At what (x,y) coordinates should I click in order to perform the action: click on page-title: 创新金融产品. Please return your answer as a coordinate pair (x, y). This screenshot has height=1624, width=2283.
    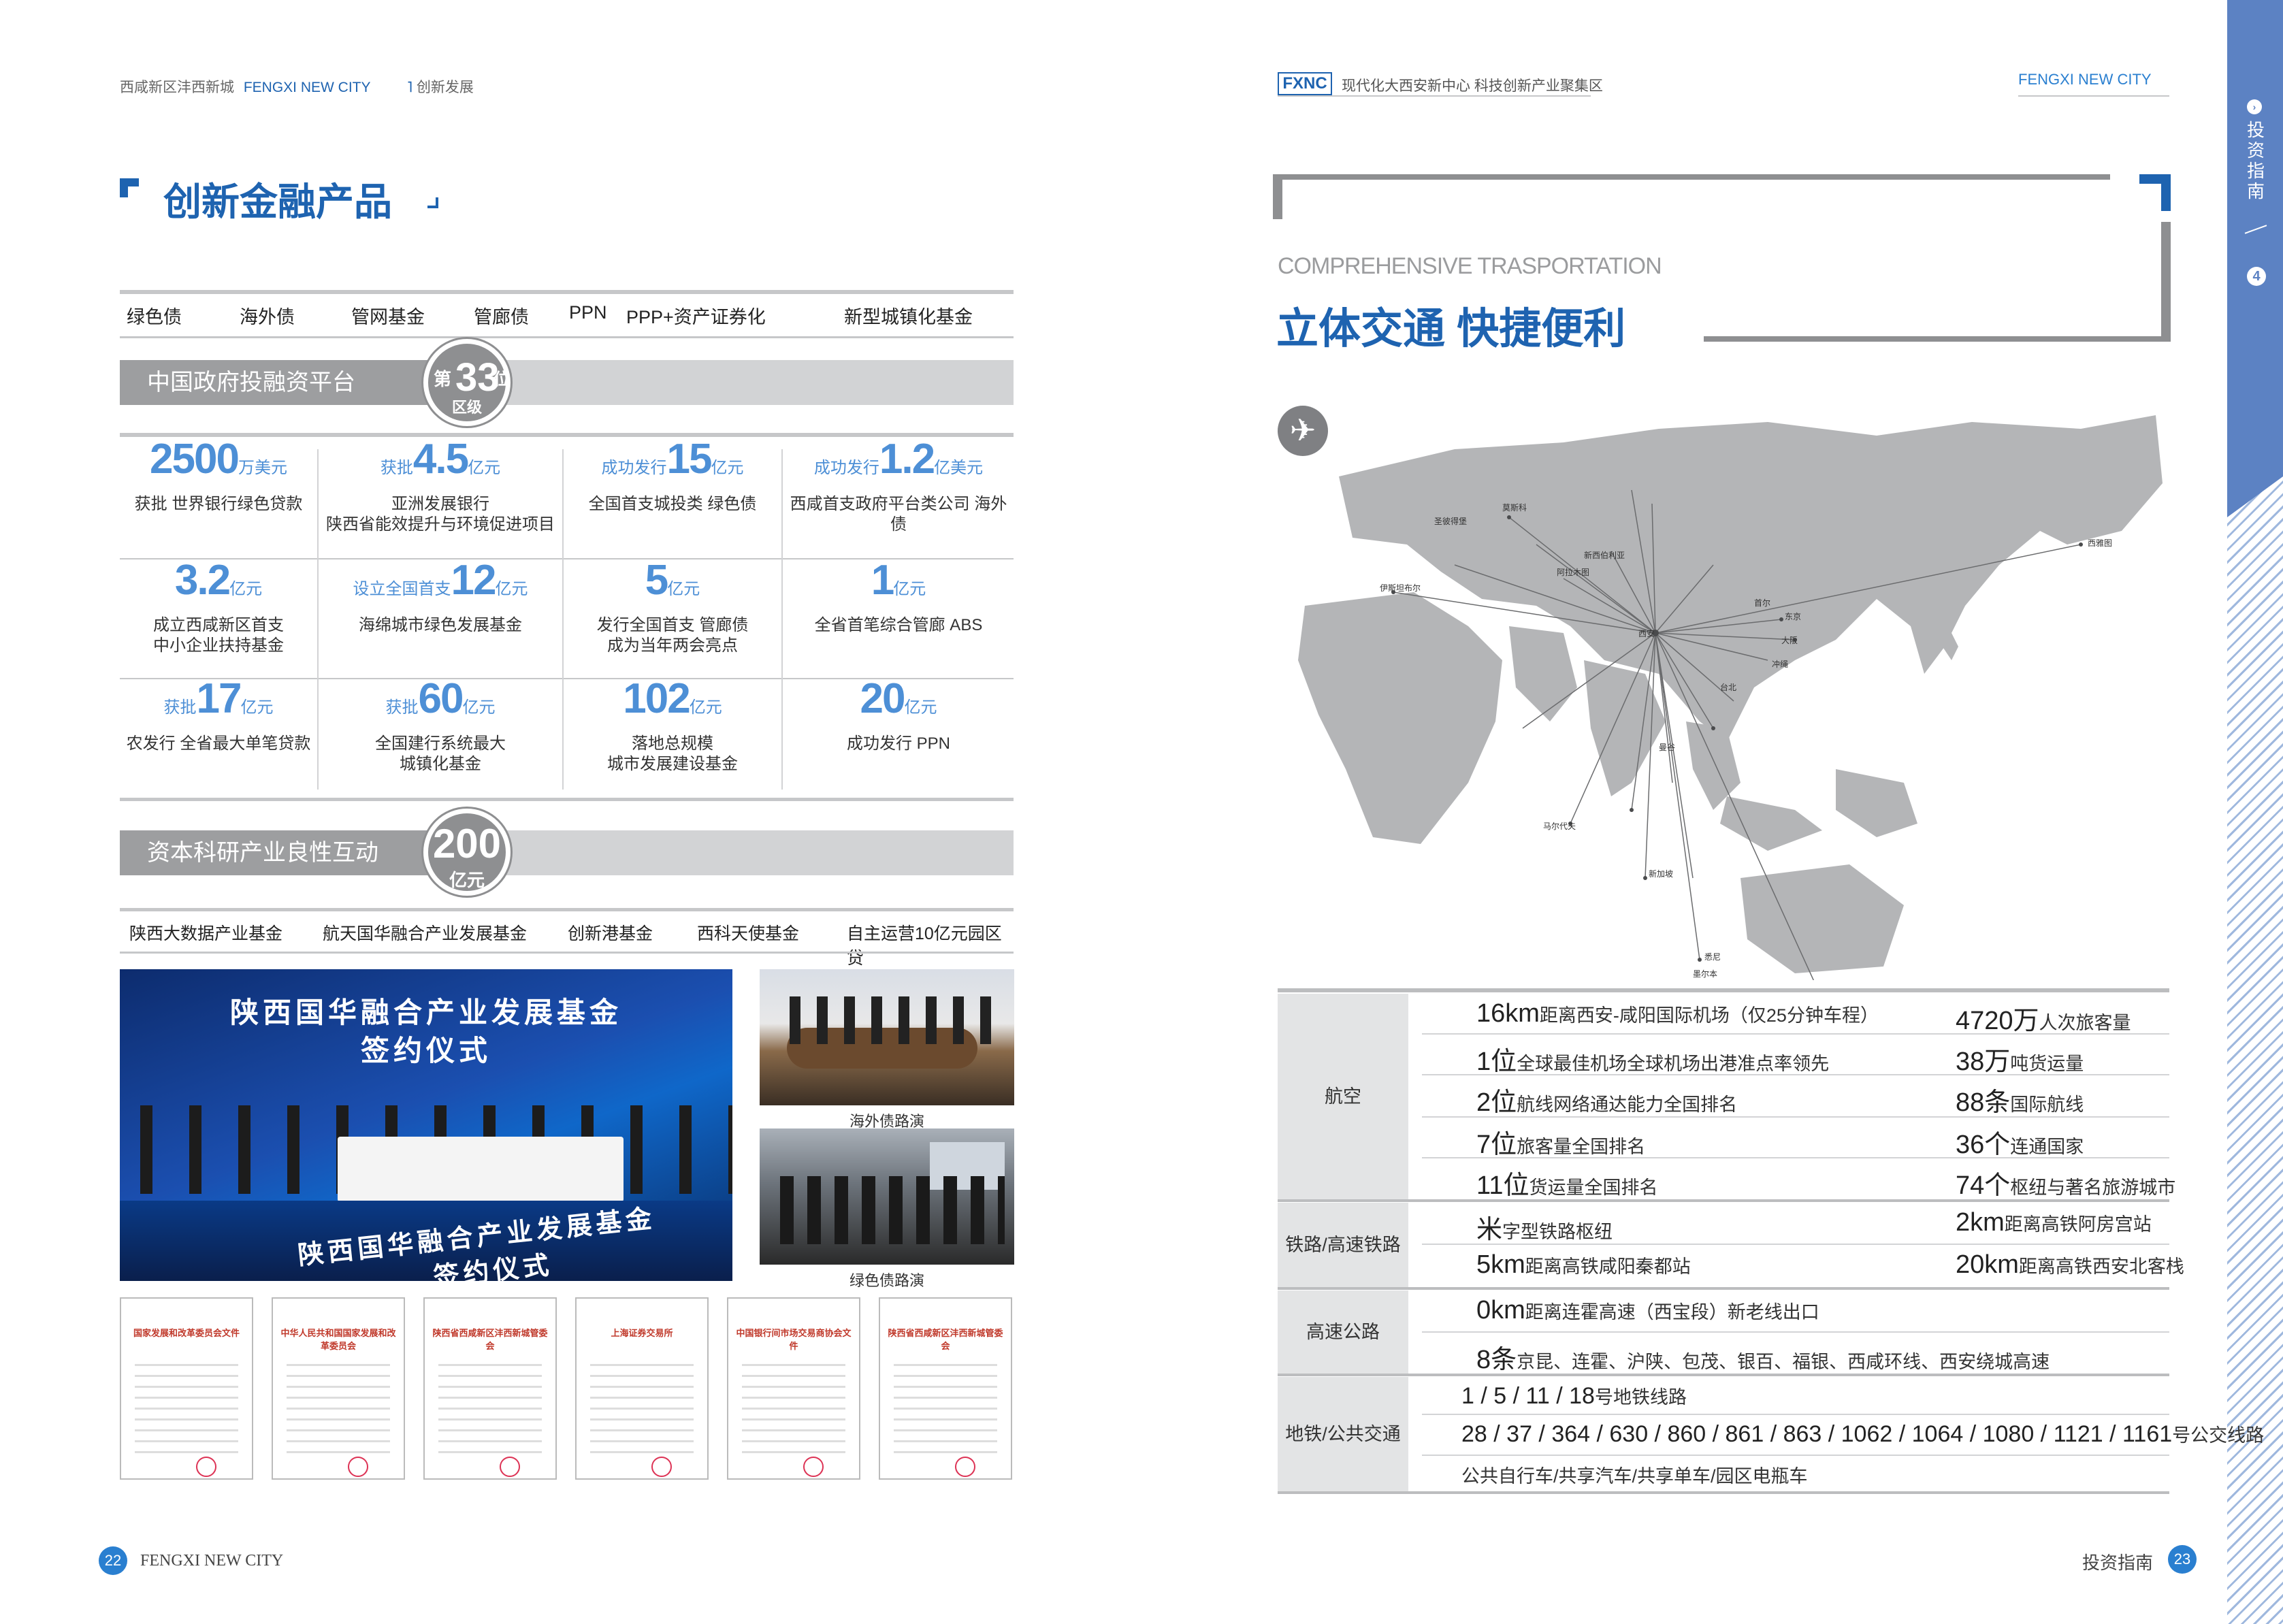
    Looking at the image, I should click on (277, 201).